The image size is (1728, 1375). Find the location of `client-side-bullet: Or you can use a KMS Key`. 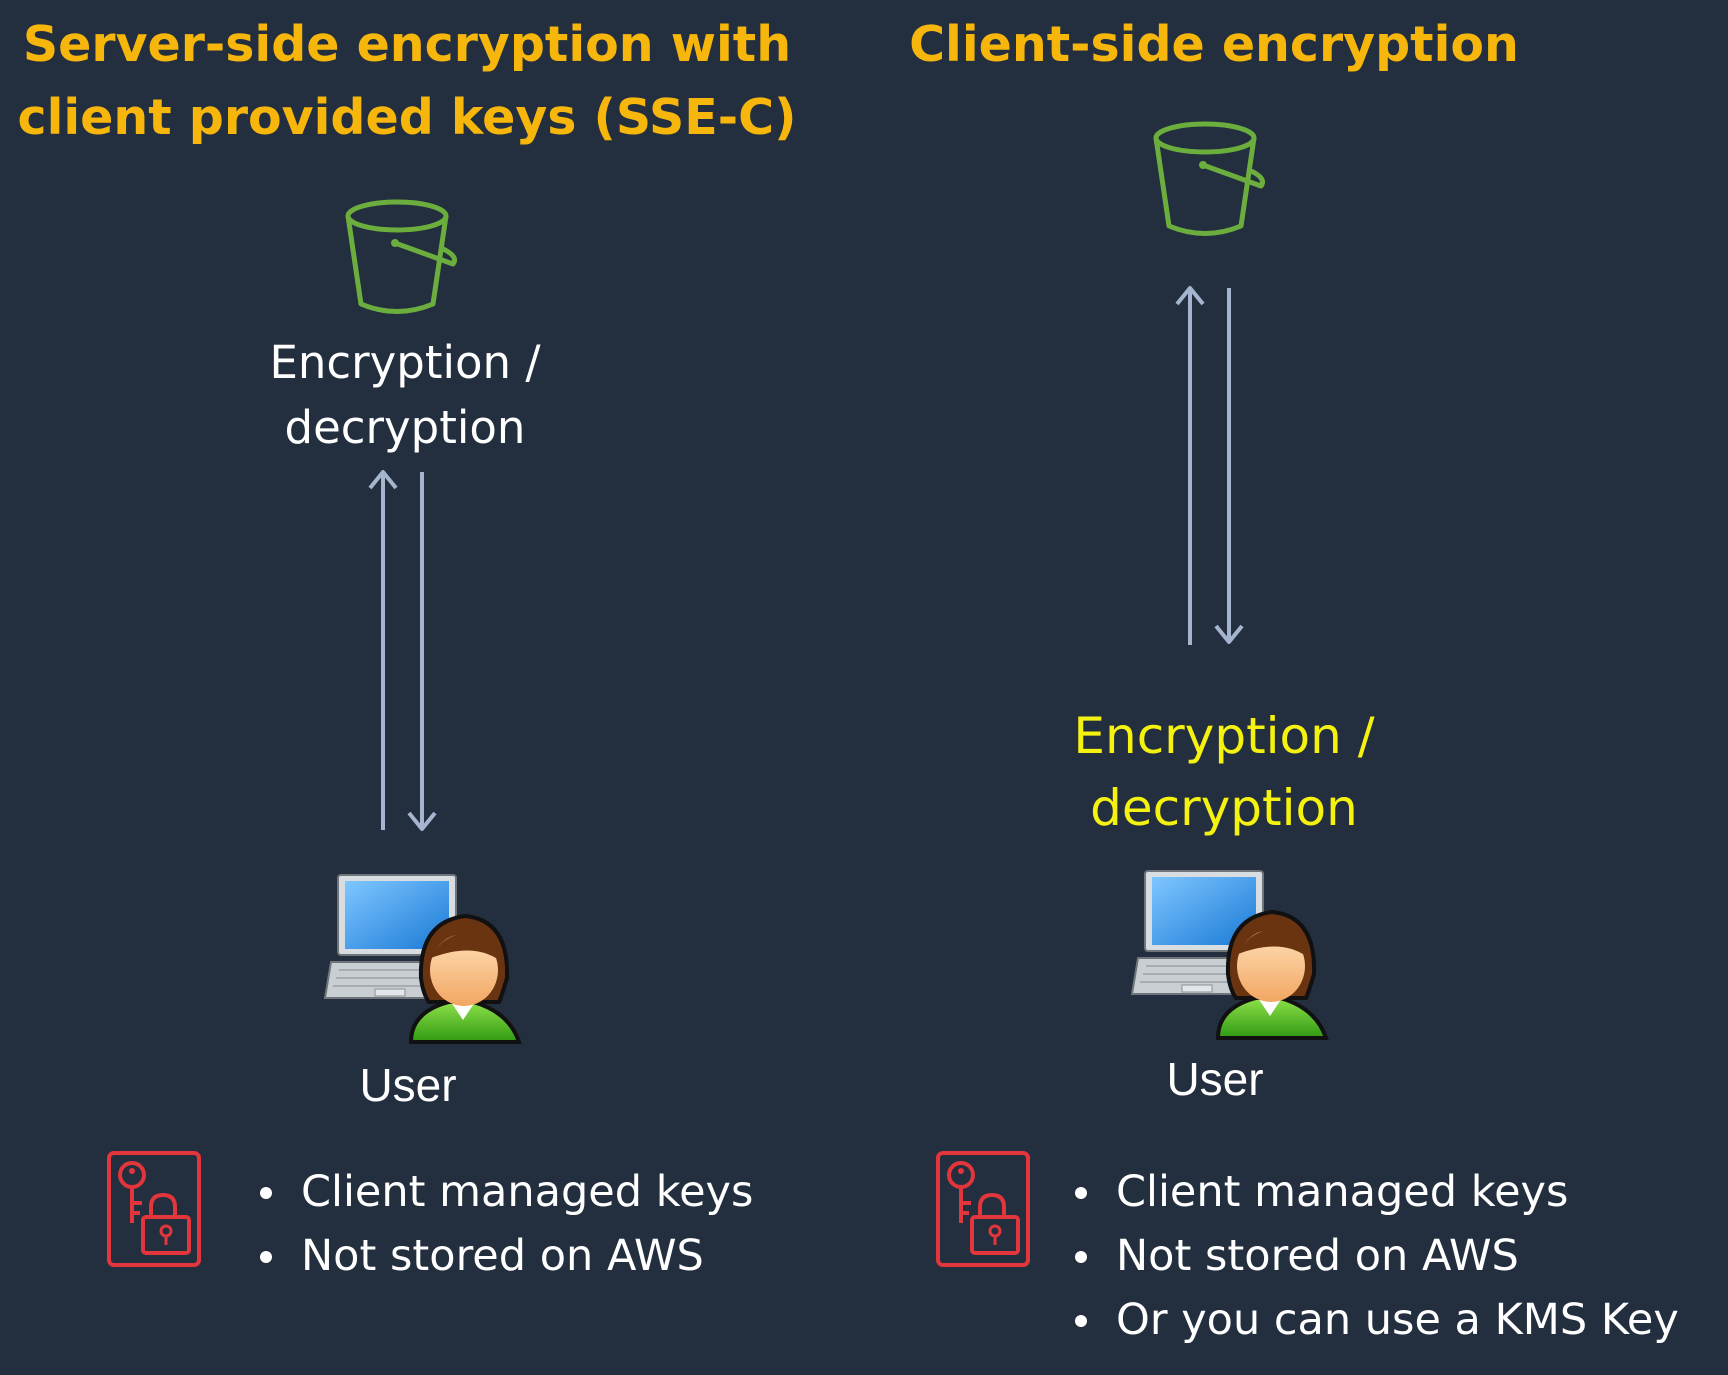

client-side-bullet: Or you can use a KMS Key is located at coordinates (1374, 1320).